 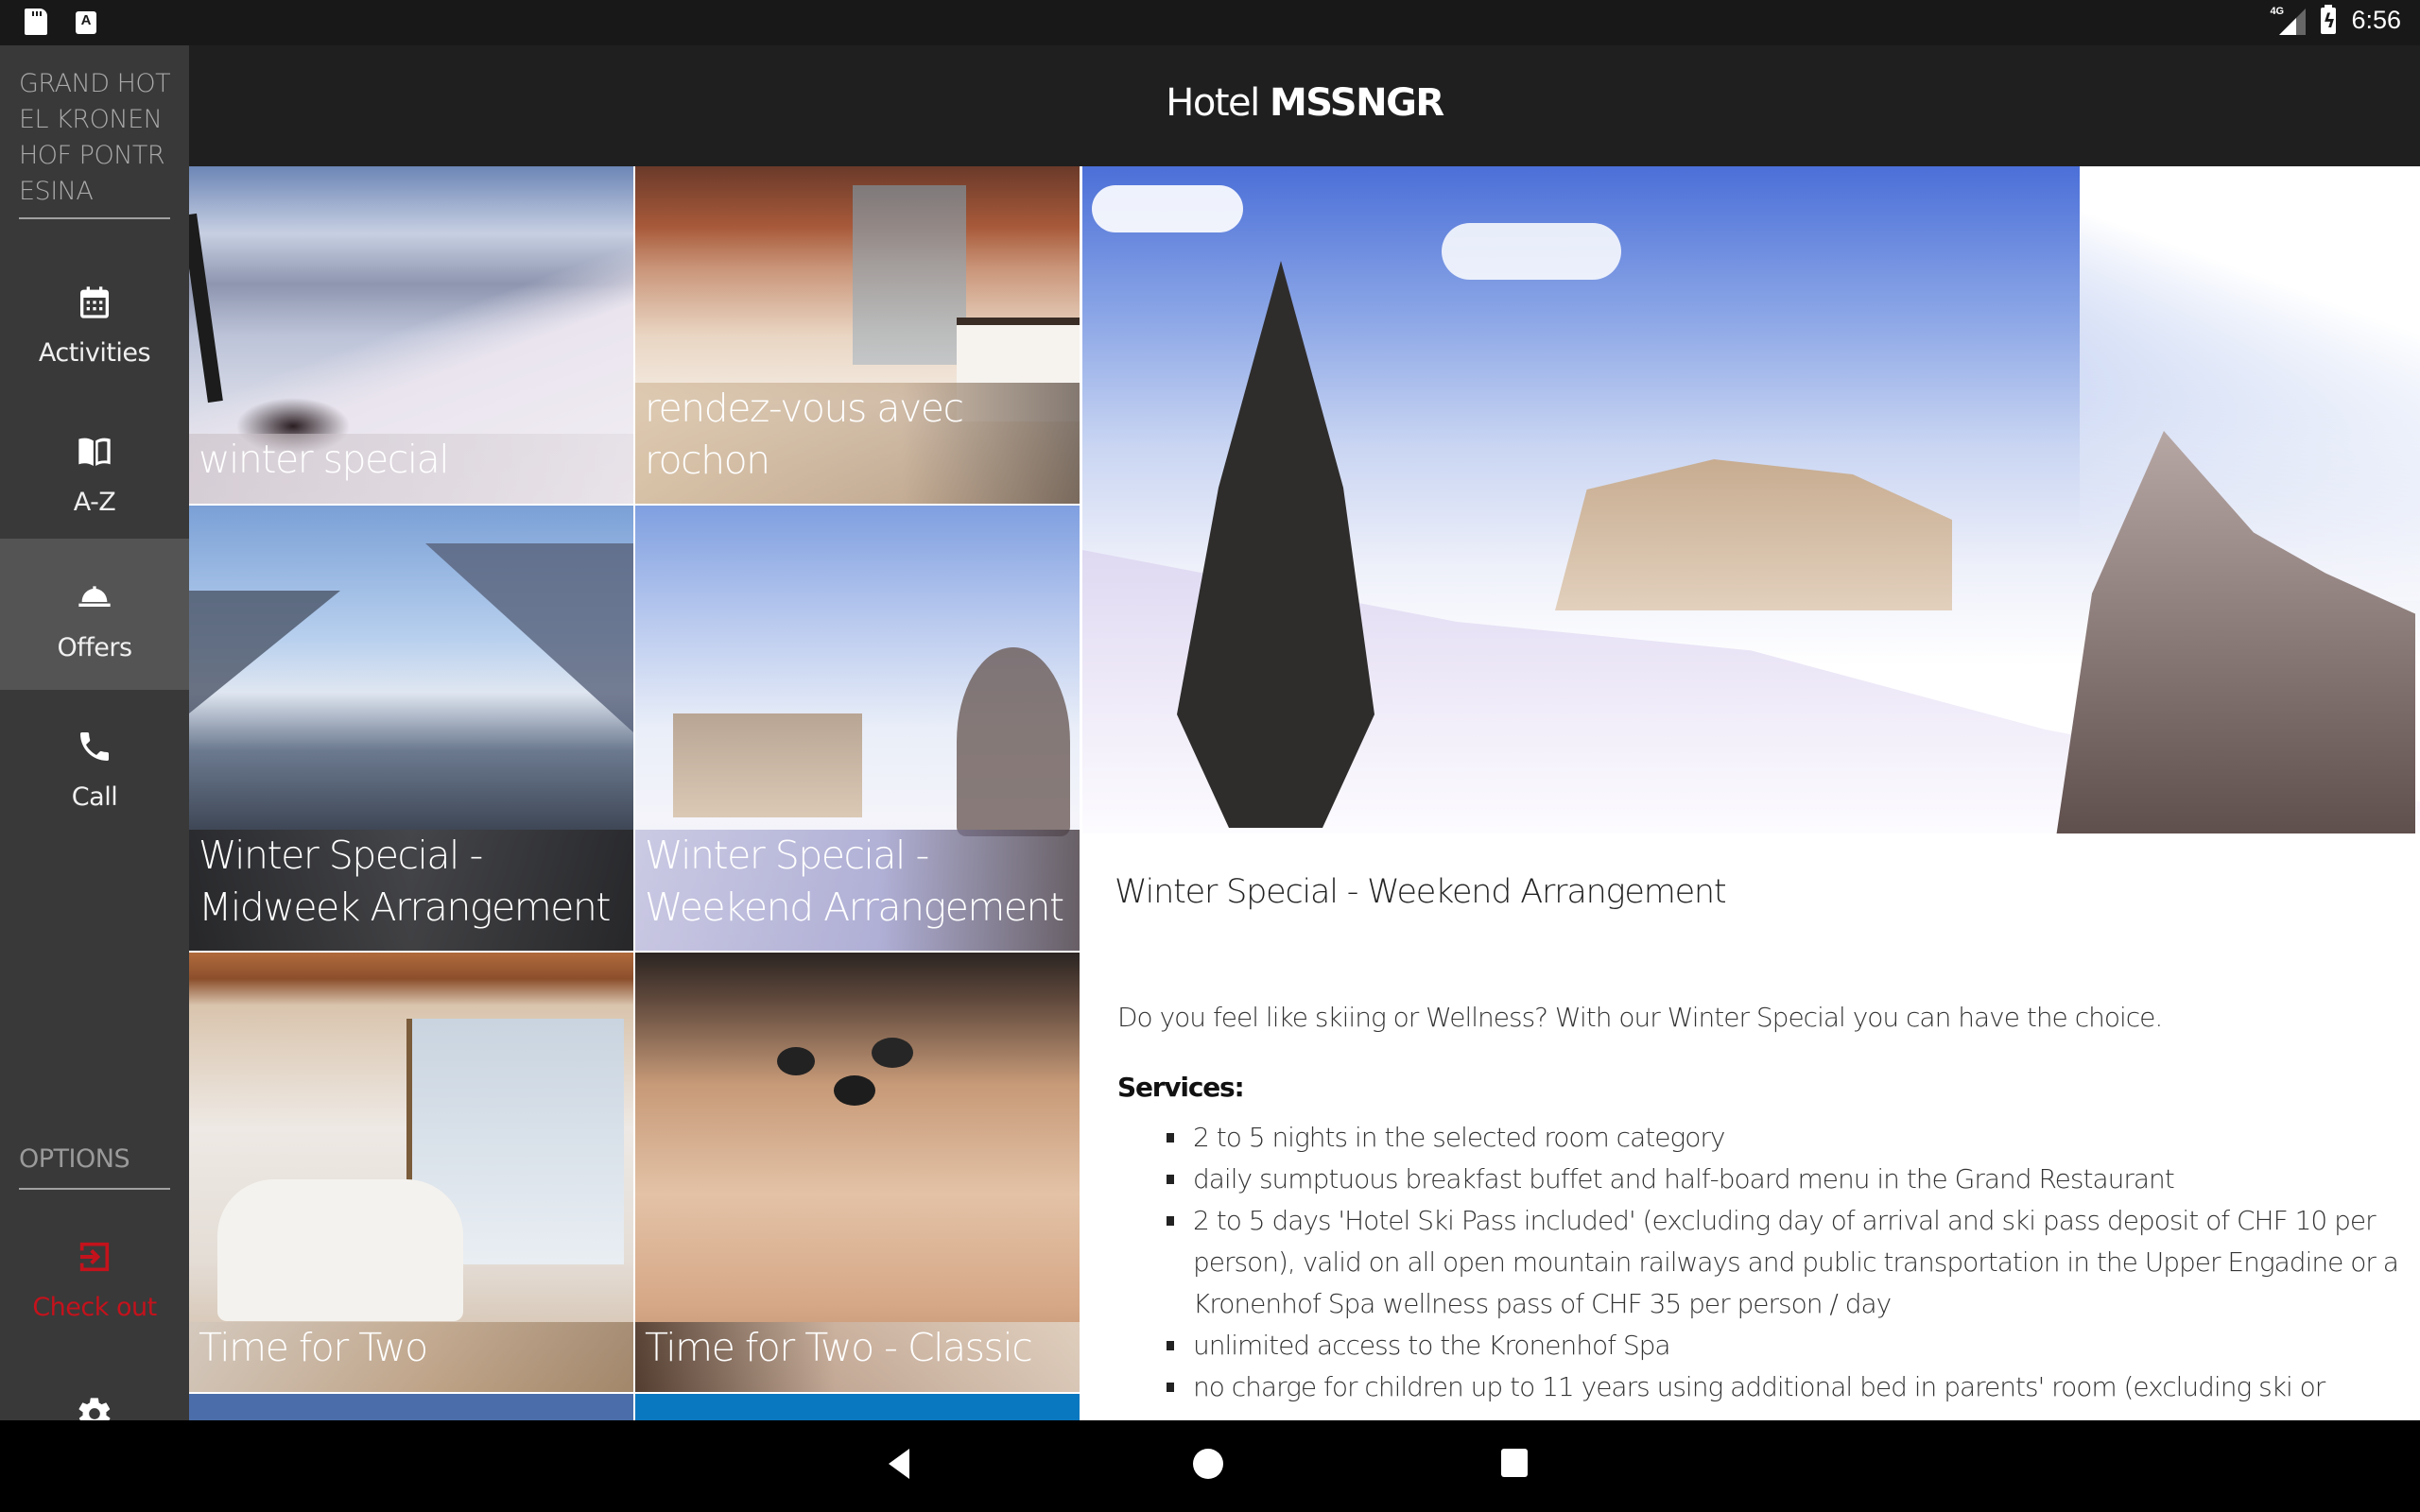 I want to click on options-heading: OPTIONS, so click(x=74, y=1159).